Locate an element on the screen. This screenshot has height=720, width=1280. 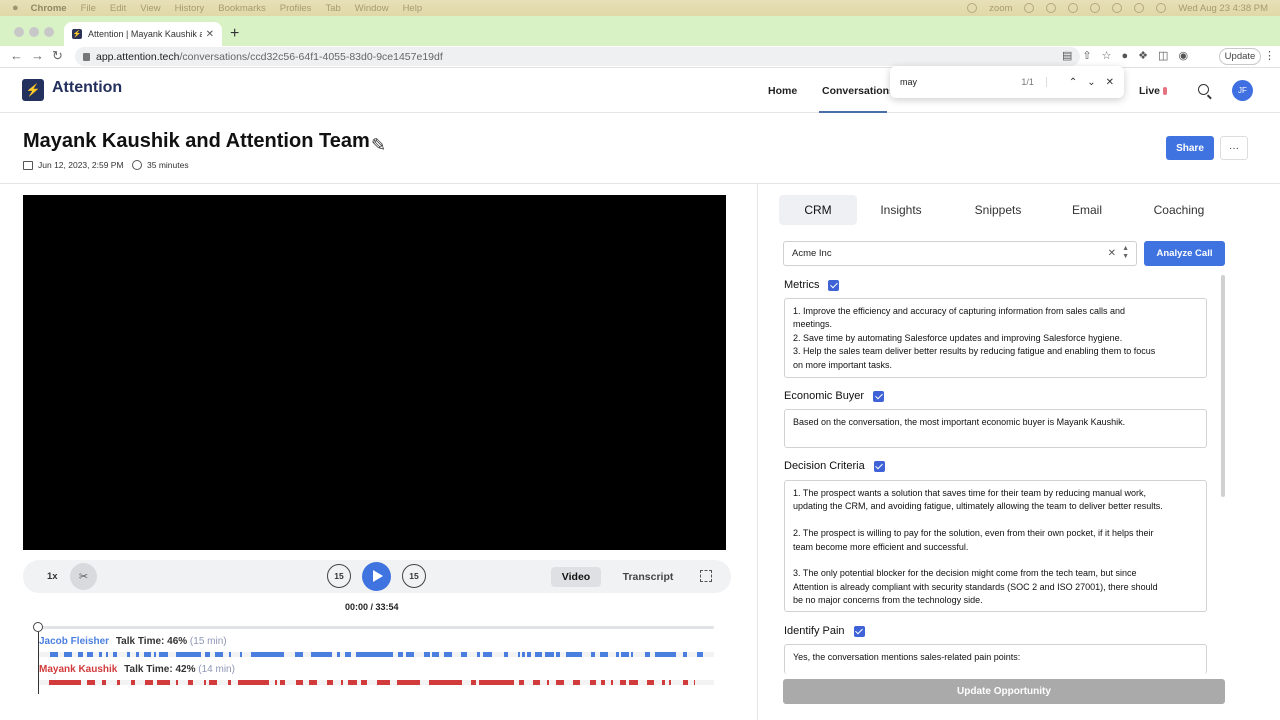
text-line: meetings. is located at coordinates (813, 324).